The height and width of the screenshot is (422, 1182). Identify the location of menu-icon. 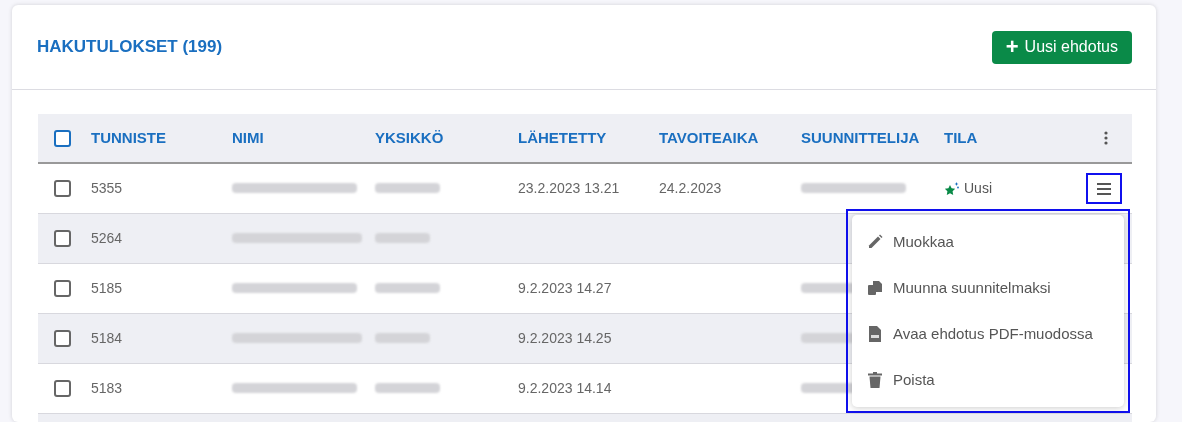
(1104, 188).